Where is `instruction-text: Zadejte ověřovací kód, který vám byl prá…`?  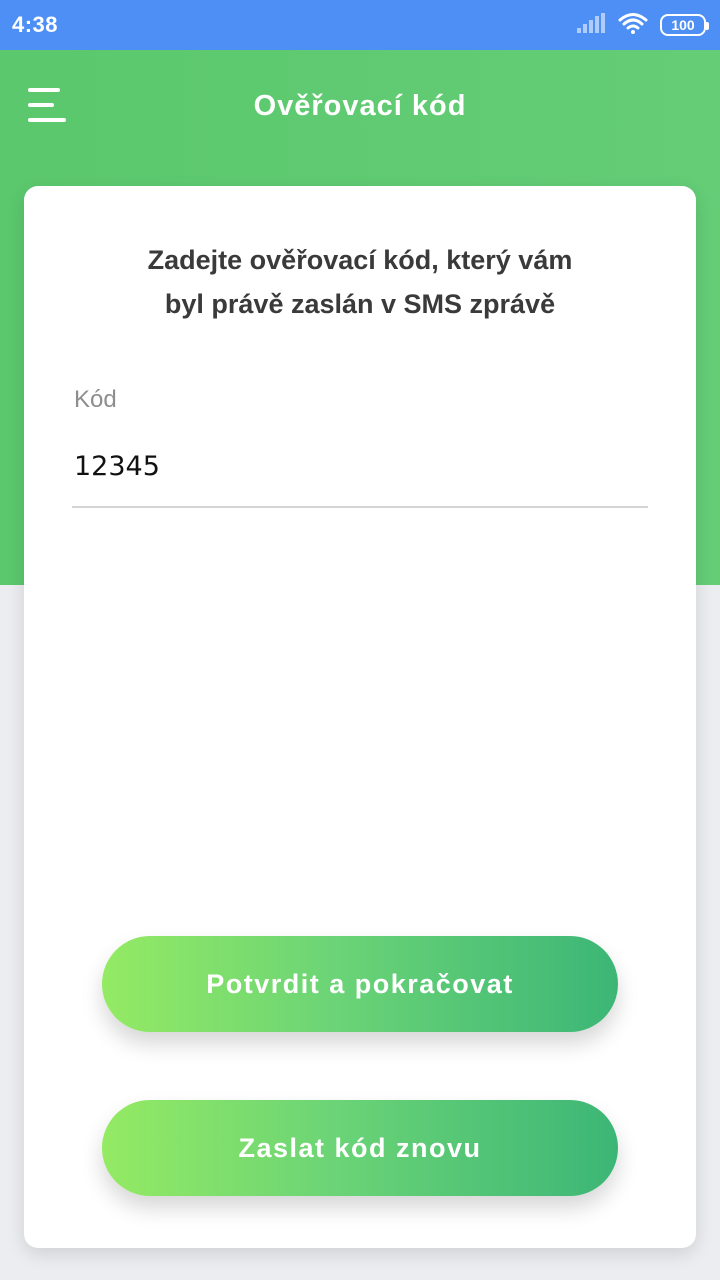 instruction-text: Zadejte ověřovací kód, který vám byl prá… is located at coordinates (360, 282).